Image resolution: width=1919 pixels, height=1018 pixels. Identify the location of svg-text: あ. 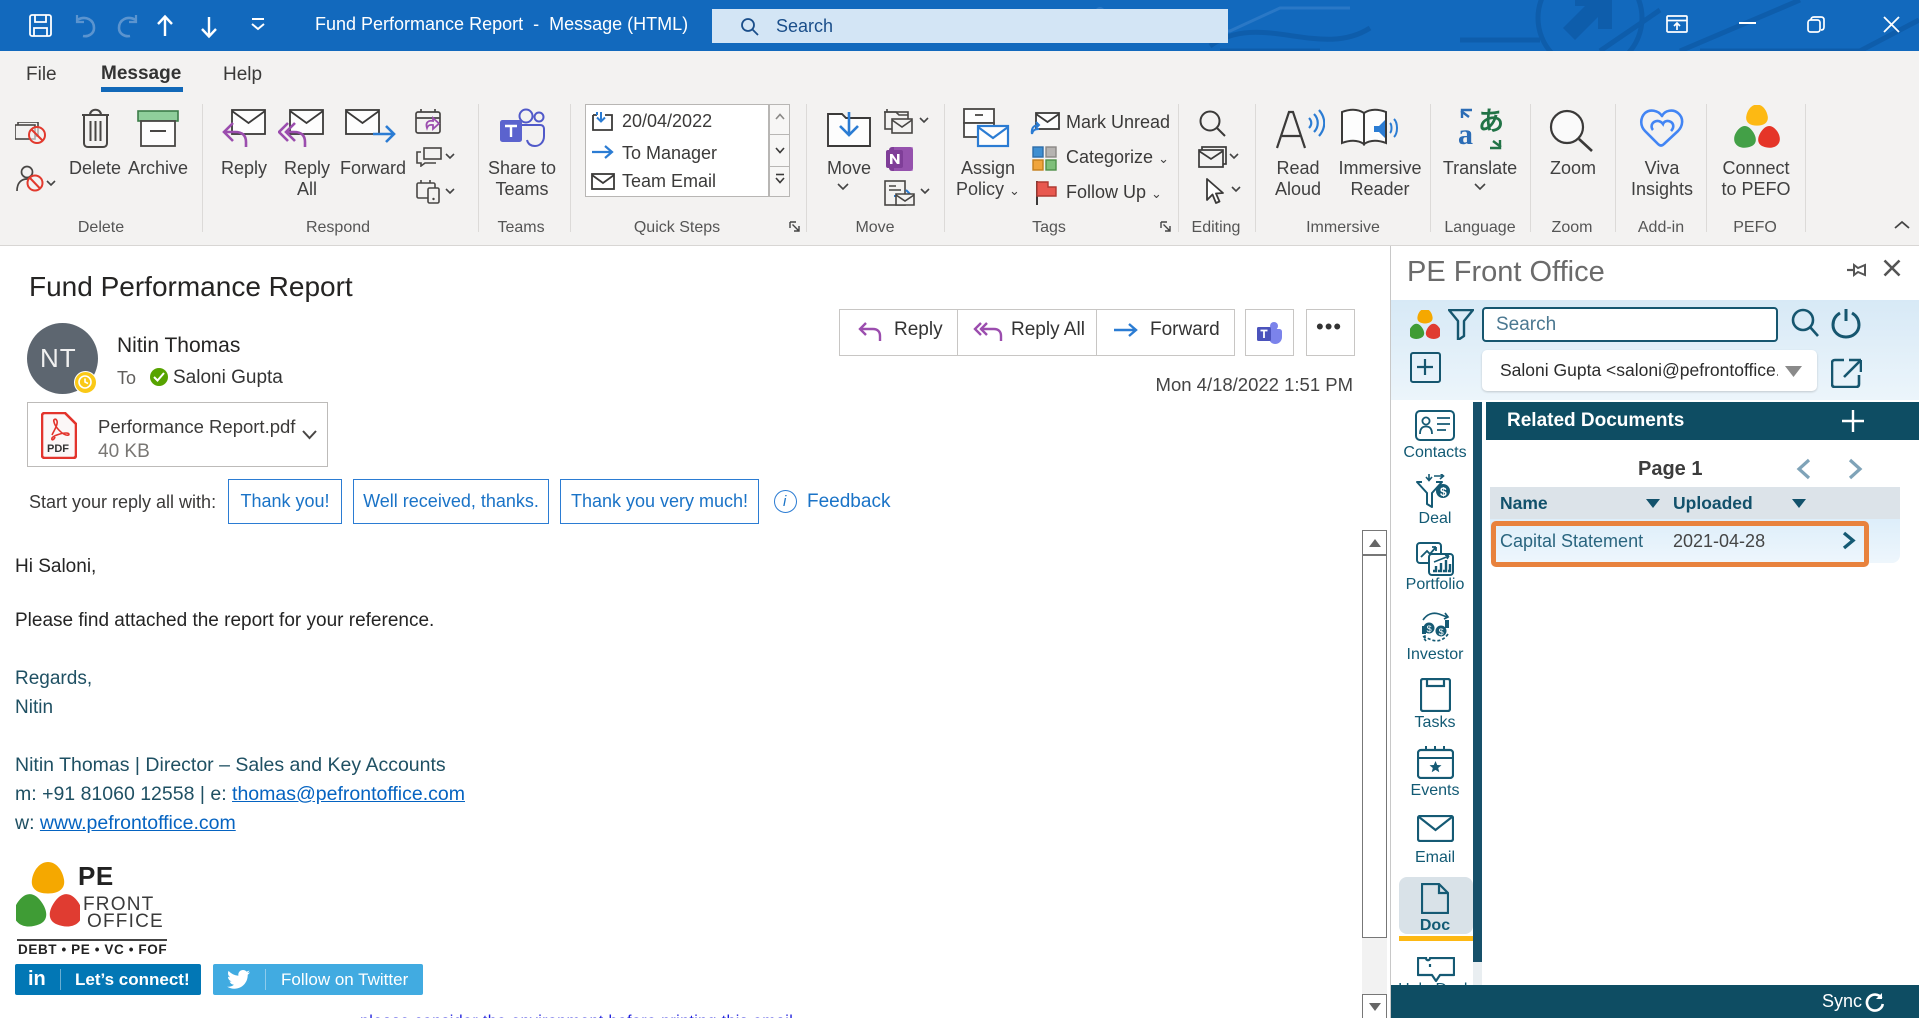
(1491, 122).